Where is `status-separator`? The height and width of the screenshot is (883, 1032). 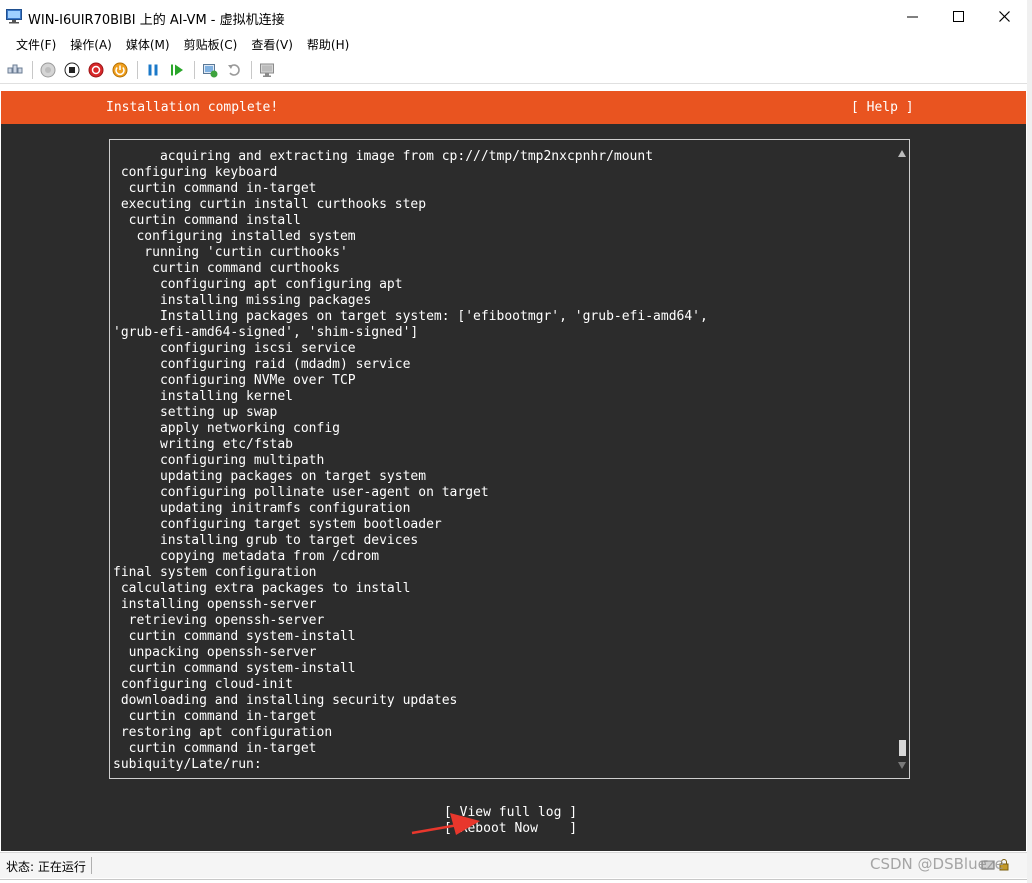
status-separator is located at coordinates (91, 865).